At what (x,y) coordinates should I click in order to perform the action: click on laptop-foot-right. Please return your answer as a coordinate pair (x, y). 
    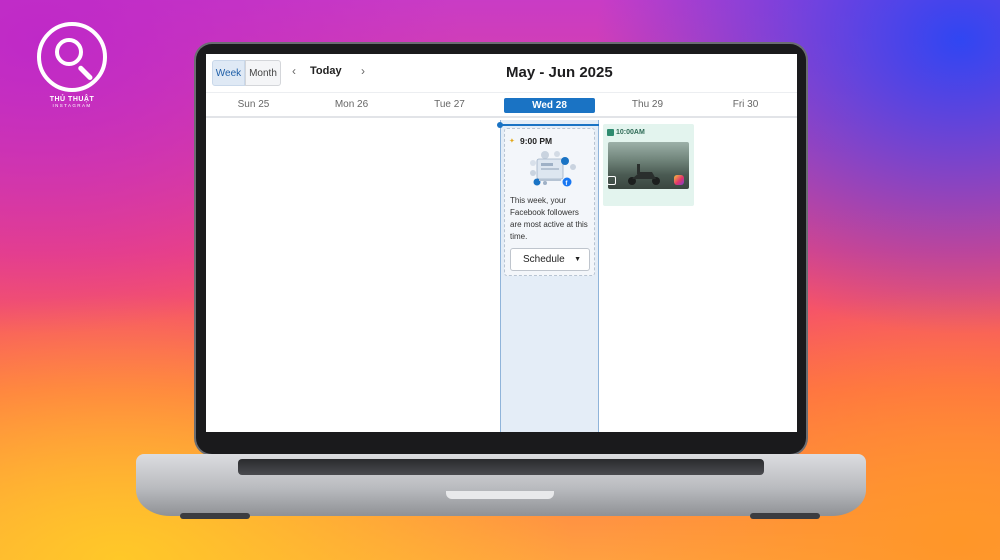
    Looking at the image, I should click on (785, 516).